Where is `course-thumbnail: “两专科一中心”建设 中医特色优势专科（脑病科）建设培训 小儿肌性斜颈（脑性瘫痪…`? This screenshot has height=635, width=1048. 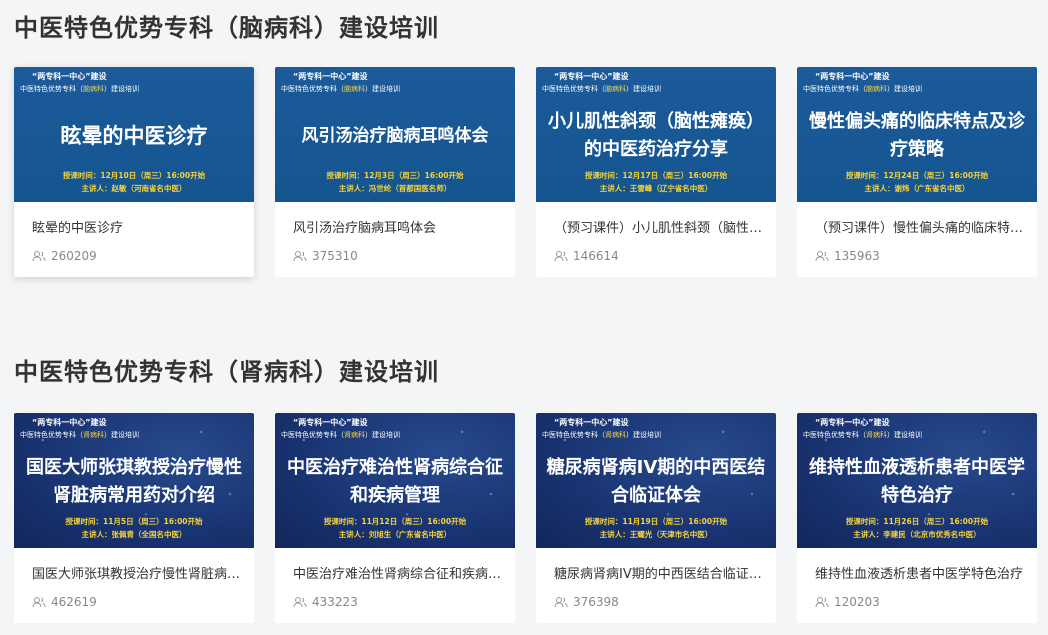
course-thumbnail: “两专科一中心”建设 中医特色优势专科（脑病科）建设培训 小儿肌性斜颈（脑性瘫痪… is located at coordinates (656, 134).